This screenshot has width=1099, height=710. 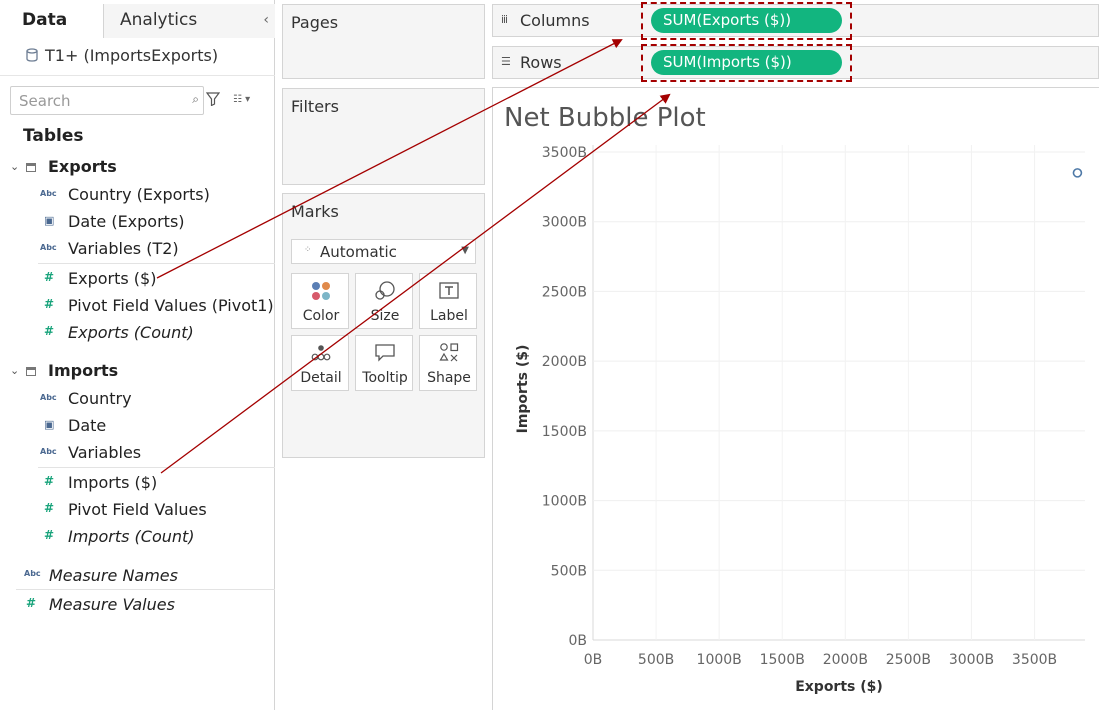 I want to click on shape-button: Shape, so click(x=448, y=363).